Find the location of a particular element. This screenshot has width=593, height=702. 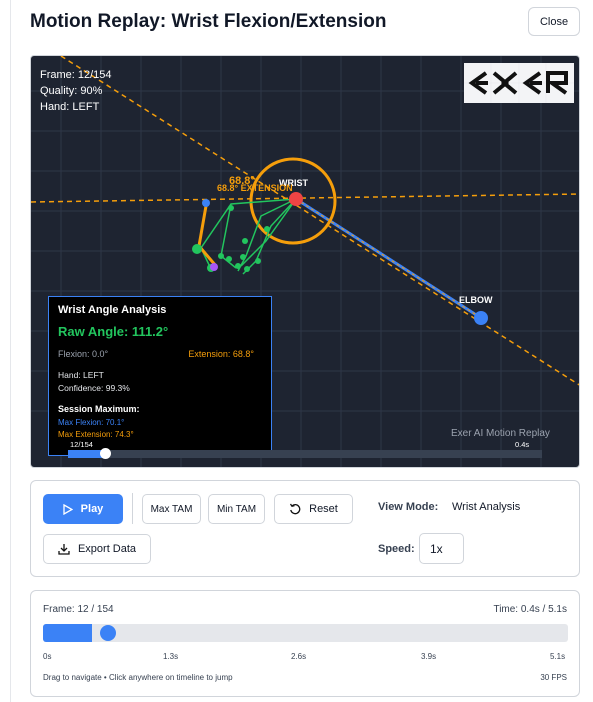

view-mode-select: Wrist Analysis is located at coordinates (486, 507).